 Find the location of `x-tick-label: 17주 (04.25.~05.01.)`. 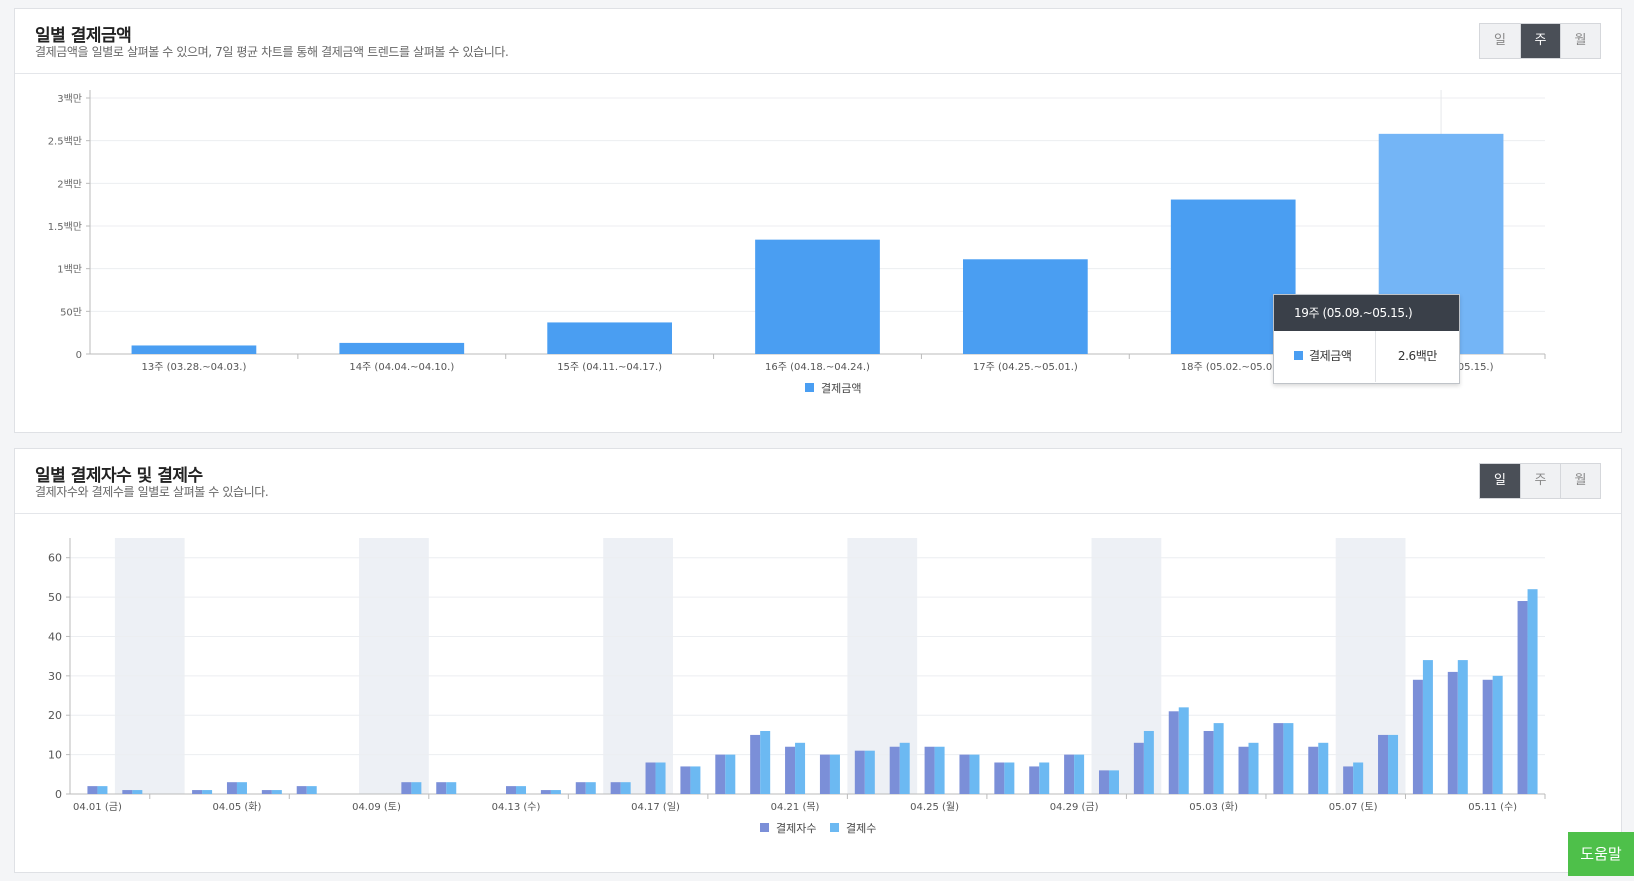

x-tick-label: 17주 (04.25.~05.01.) is located at coordinates (1025, 367).